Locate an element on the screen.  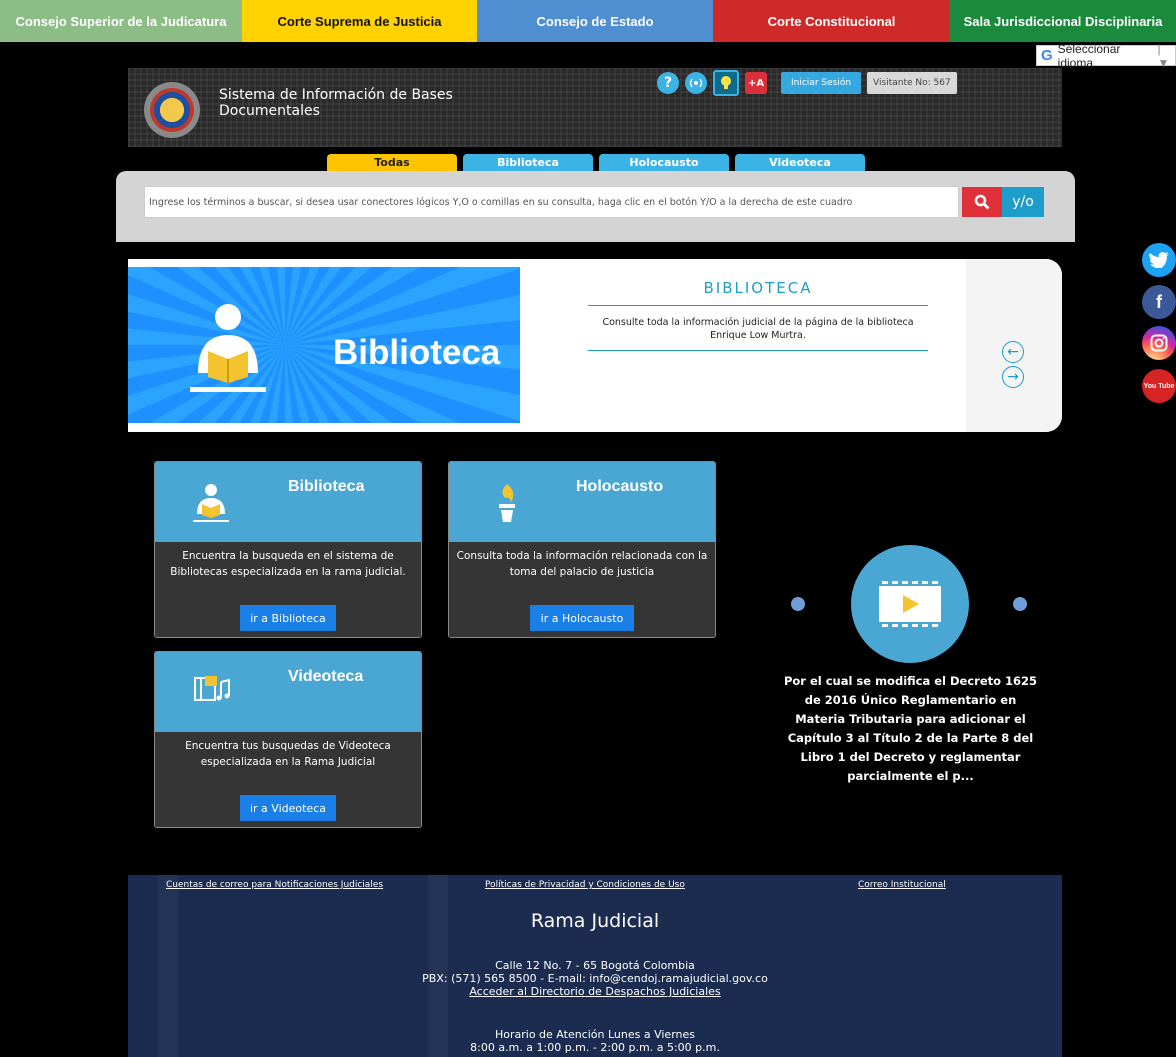
tab-holocausto: Holocausto is located at coordinates (664, 162).